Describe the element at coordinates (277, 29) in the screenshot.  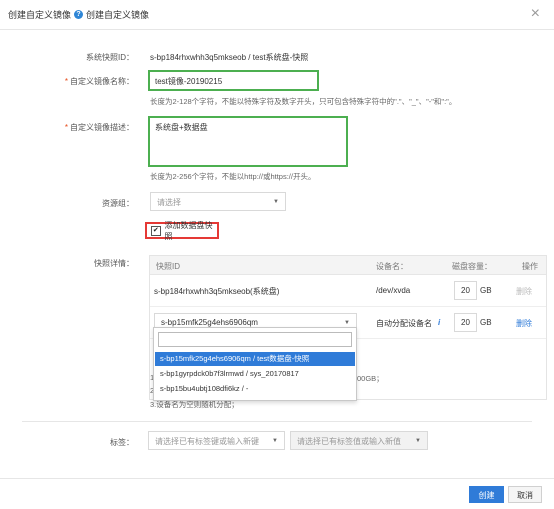
I see `header-divider` at that location.